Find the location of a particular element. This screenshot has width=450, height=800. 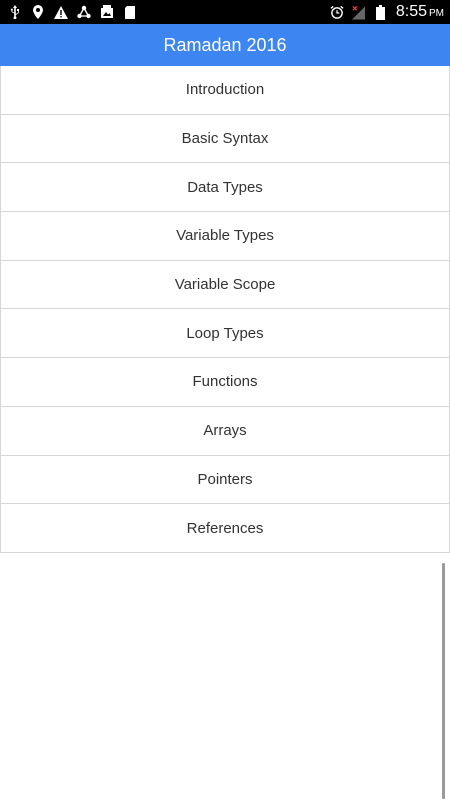

list-item-label: Loop Types is located at coordinates (225, 333).